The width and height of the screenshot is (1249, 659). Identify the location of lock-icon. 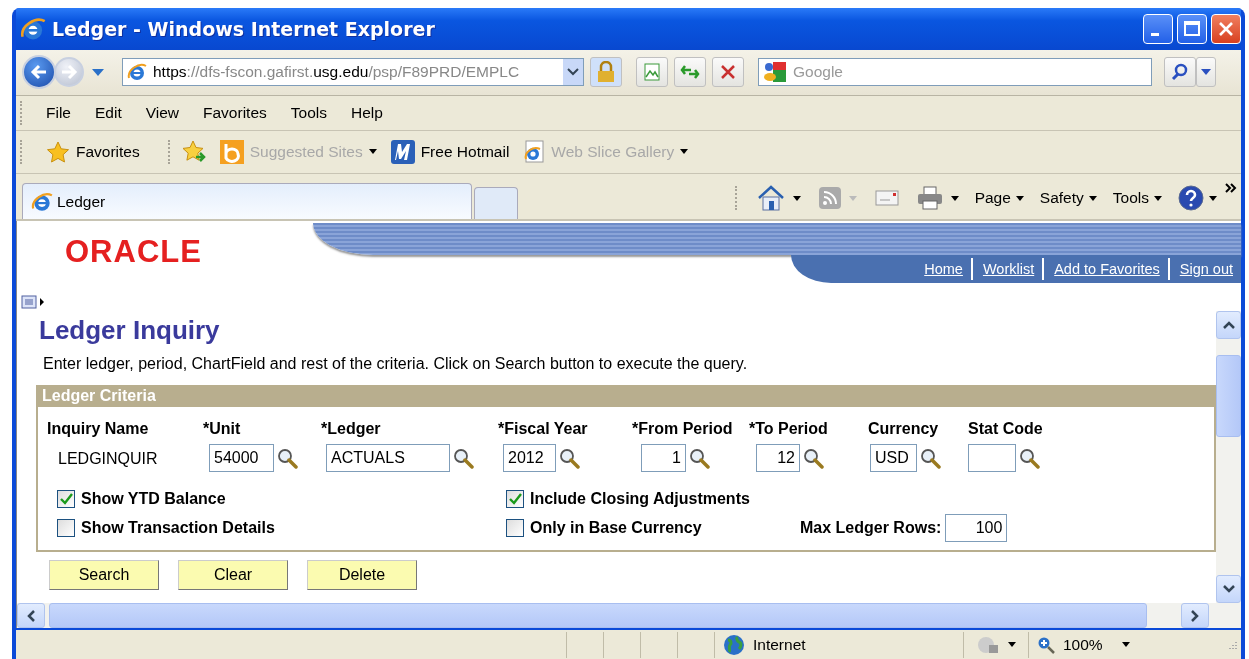
(606, 72).